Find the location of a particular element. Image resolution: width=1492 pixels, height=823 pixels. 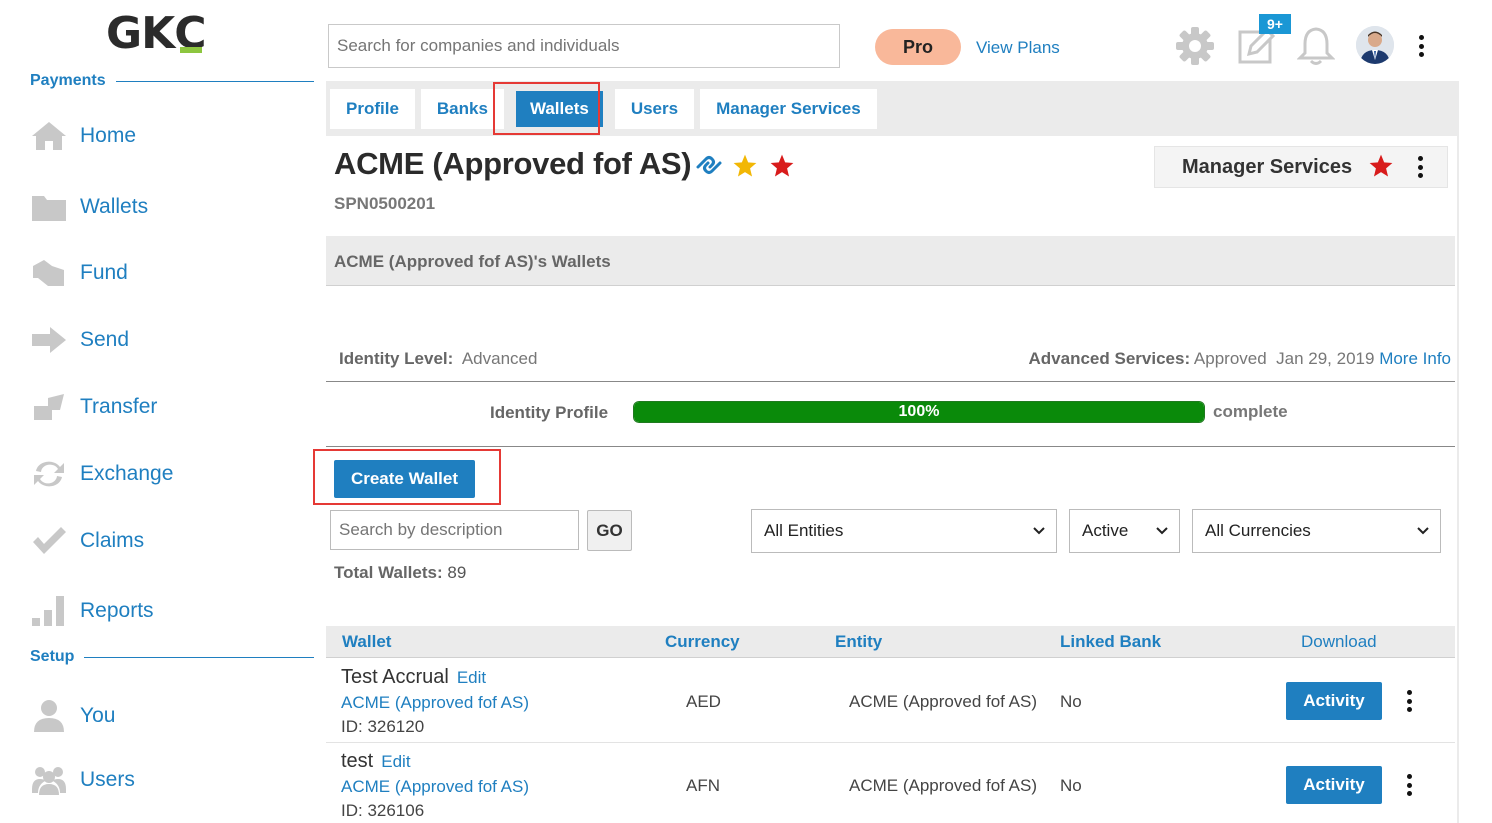

sidebar-item-label: Claims is located at coordinates (112, 540).